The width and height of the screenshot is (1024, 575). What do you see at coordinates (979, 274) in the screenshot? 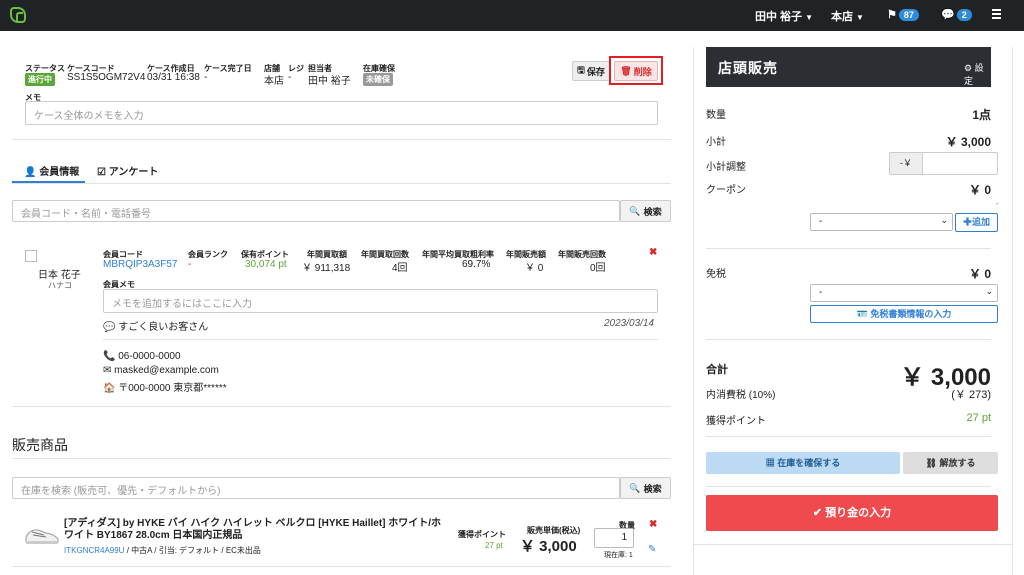
I see `taxfree-value: ￥ 0` at bounding box center [979, 274].